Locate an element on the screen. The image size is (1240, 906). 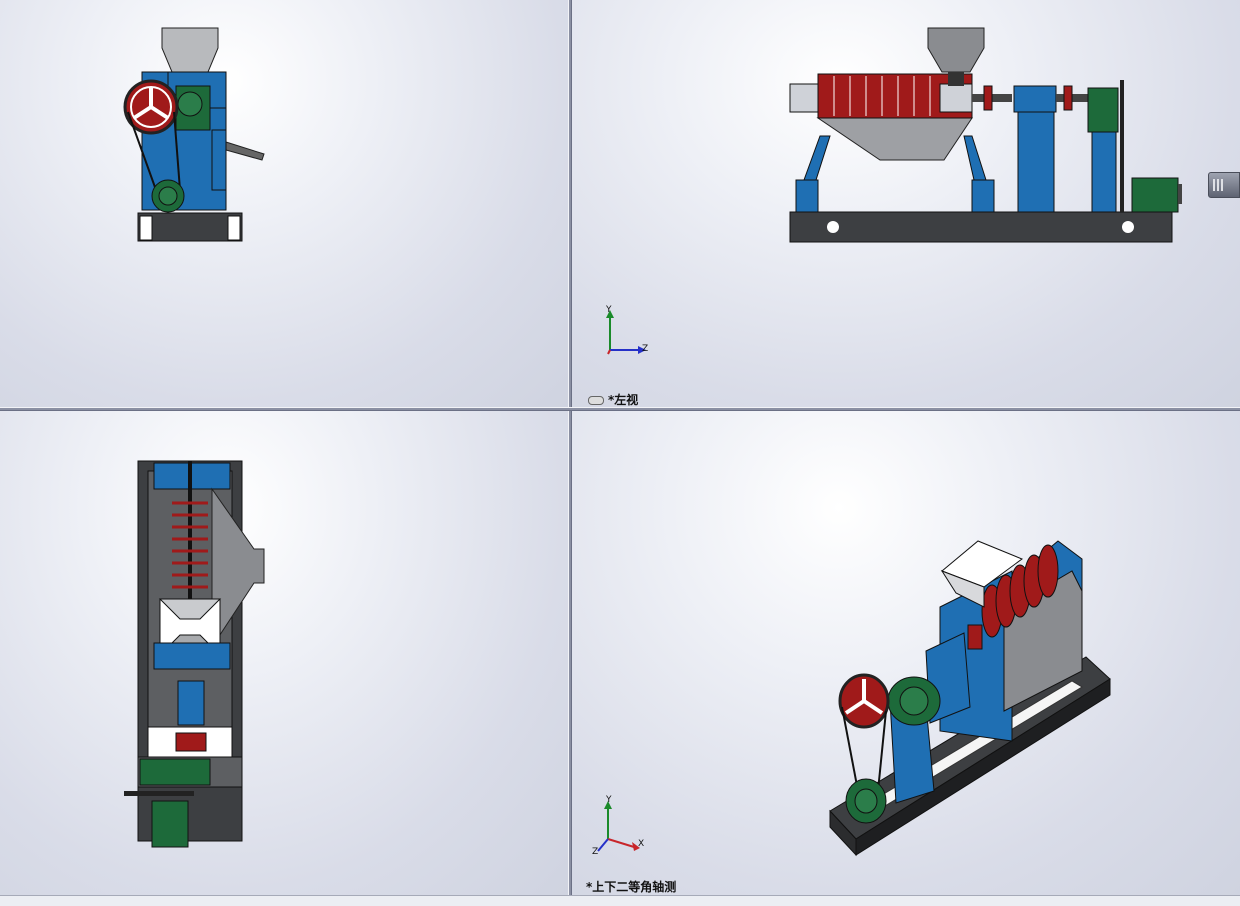
isometric-view-drawing is located at coordinates (854, 698).